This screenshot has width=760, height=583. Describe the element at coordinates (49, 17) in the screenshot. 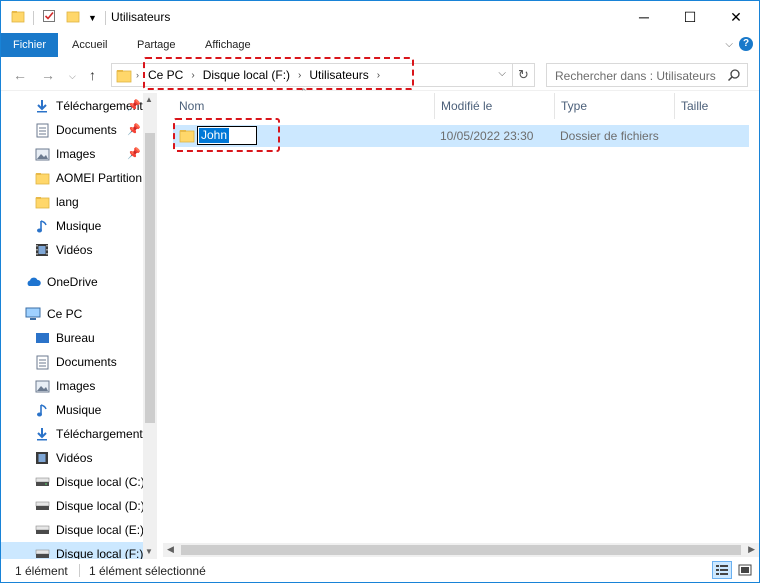

I see `properties-icon` at that location.